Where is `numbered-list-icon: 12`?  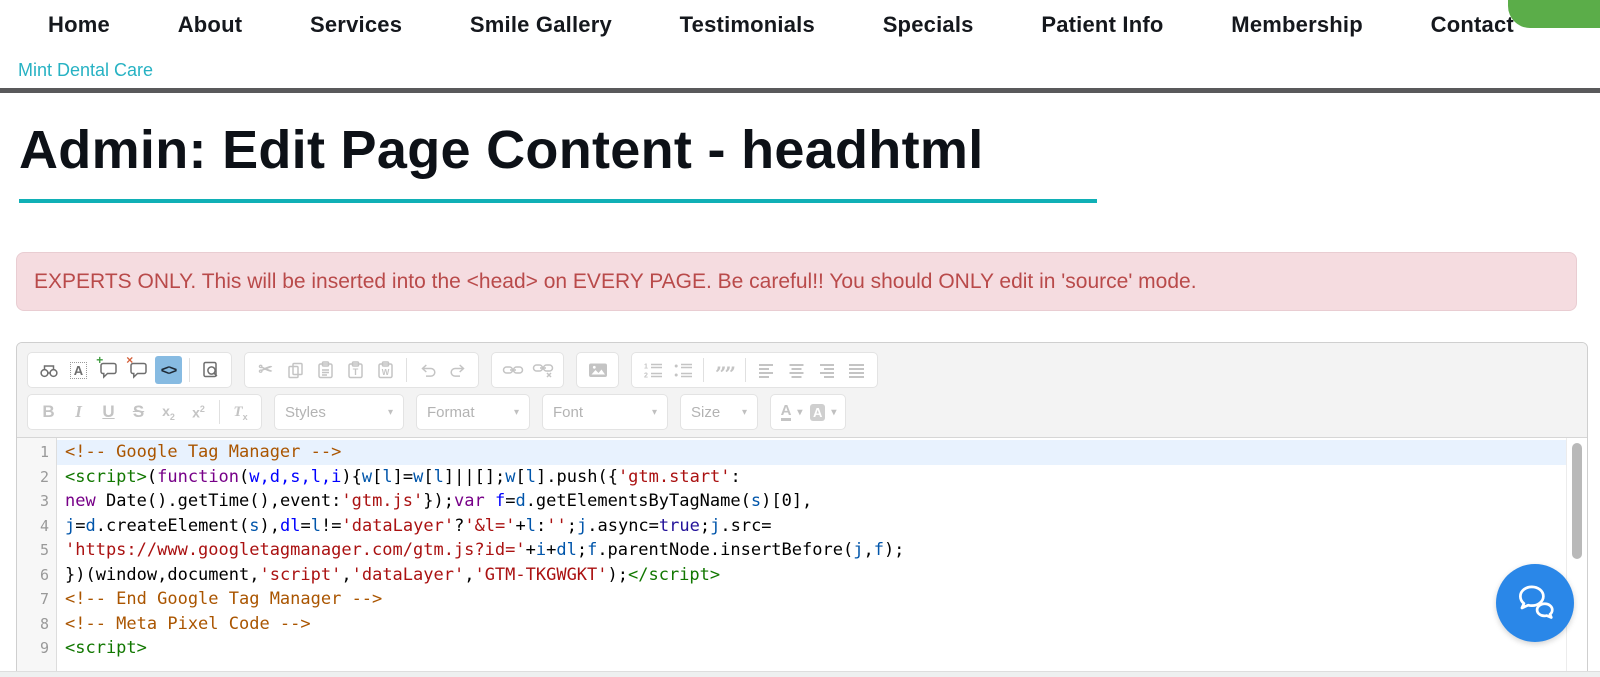
numbered-list-icon: 12 is located at coordinates (653, 370).